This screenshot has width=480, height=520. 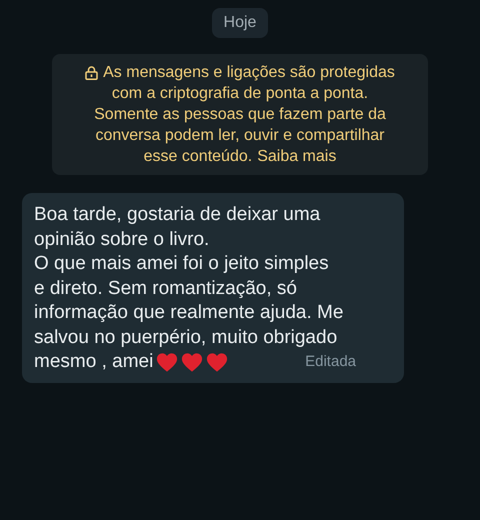 What do you see at coordinates (240, 115) in the screenshot?
I see `notice-text: Somente as pessoas que fazem parte da` at bounding box center [240, 115].